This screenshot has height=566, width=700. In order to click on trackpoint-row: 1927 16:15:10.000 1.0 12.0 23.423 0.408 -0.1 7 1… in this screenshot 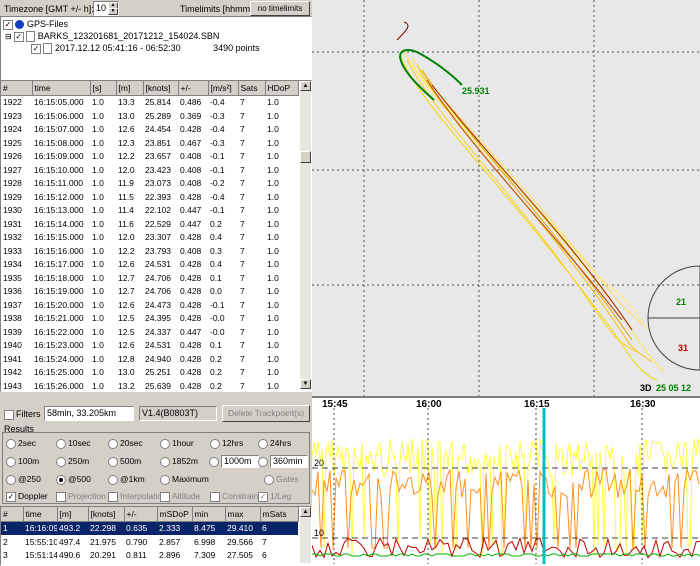, I will do `click(149, 170)`.